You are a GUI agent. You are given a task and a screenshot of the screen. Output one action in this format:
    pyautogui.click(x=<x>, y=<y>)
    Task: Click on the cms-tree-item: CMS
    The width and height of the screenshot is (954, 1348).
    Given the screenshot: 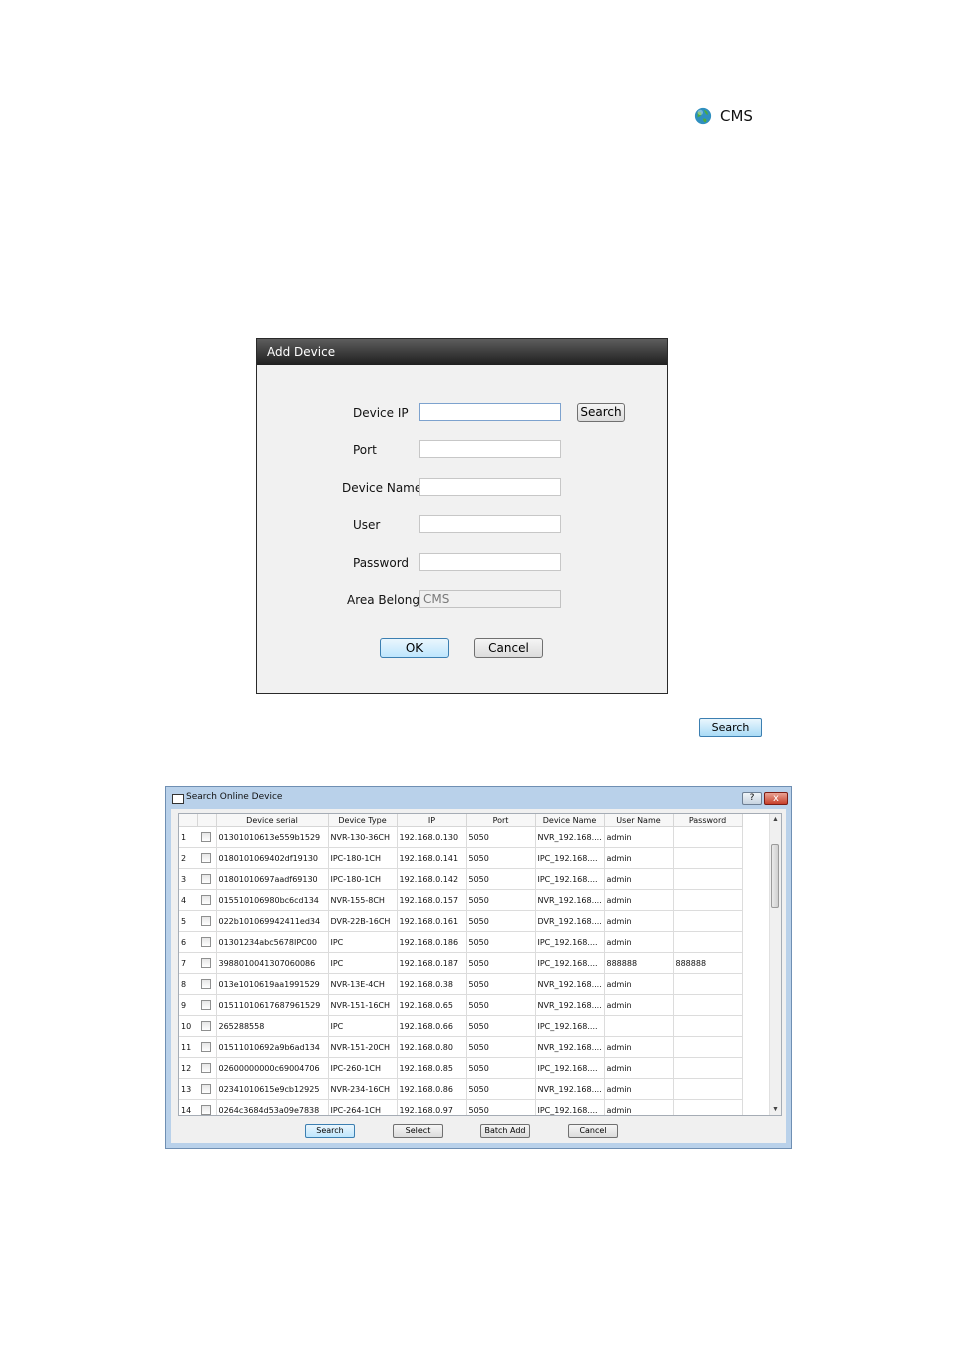 What is the action you would take?
    pyautogui.click(x=723, y=116)
    